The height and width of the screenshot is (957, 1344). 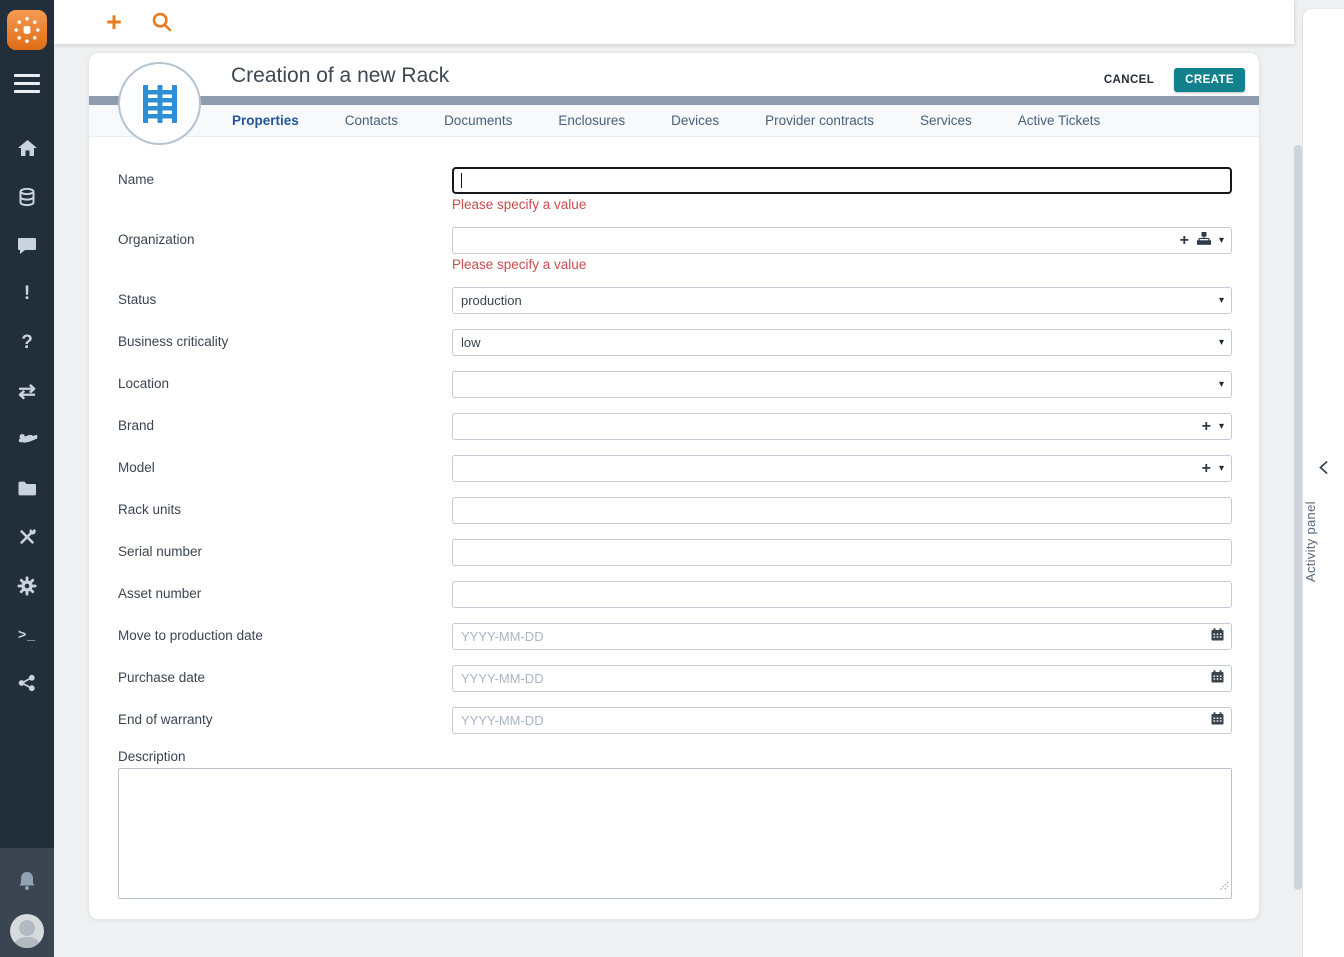 What do you see at coordinates (265, 120) in the screenshot?
I see `tab-properties: Properties` at bounding box center [265, 120].